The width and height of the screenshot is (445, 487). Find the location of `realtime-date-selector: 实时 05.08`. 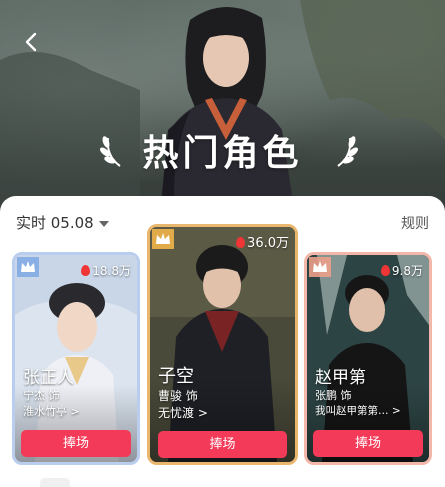

realtime-date-selector: 实时 05.08 is located at coordinates (62, 222).